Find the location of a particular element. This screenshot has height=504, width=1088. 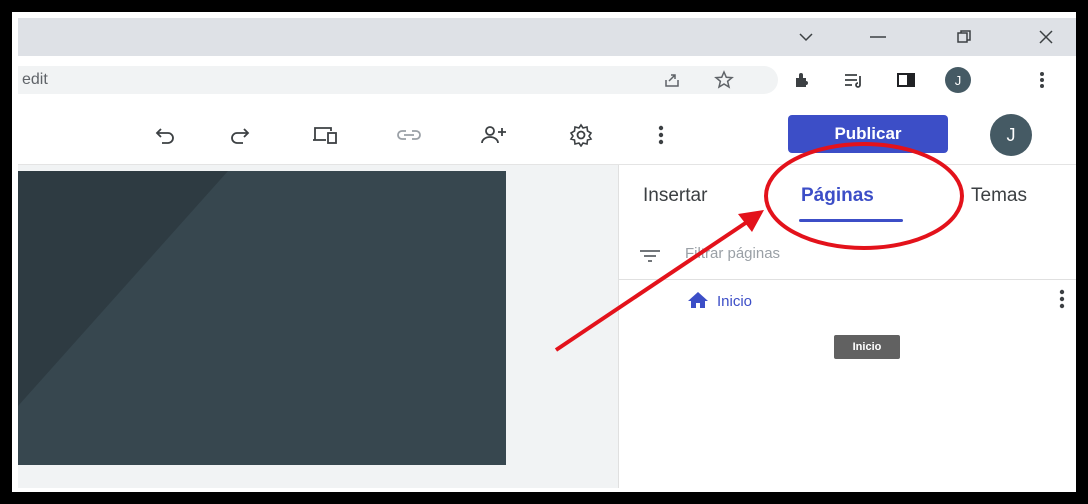

tab-insertar: Insertar is located at coordinates (675, 196).